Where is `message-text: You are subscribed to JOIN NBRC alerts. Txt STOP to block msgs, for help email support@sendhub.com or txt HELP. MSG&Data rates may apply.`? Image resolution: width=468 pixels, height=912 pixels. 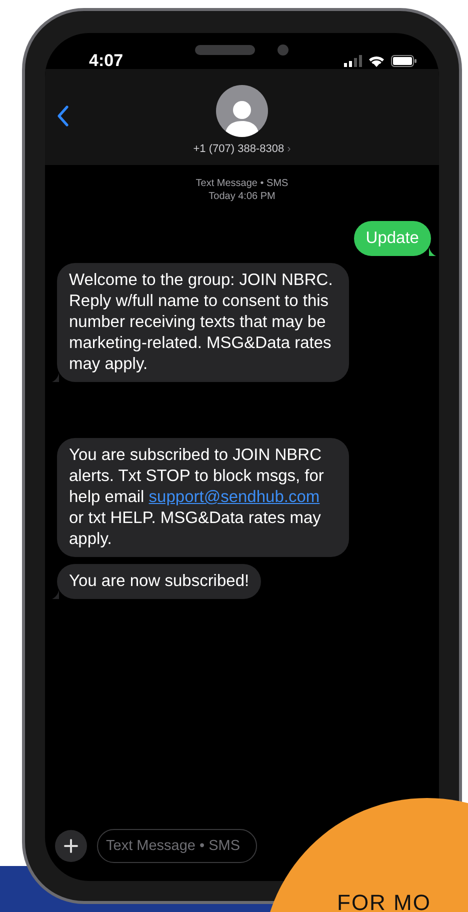
message-text: You are subscribed to JOIN NBRC alerts. Txt STOP to block msgs, for help email support@sendhub.com or txt HELP. MSG&Data rates may apply. is located at coordinates (196, 497).